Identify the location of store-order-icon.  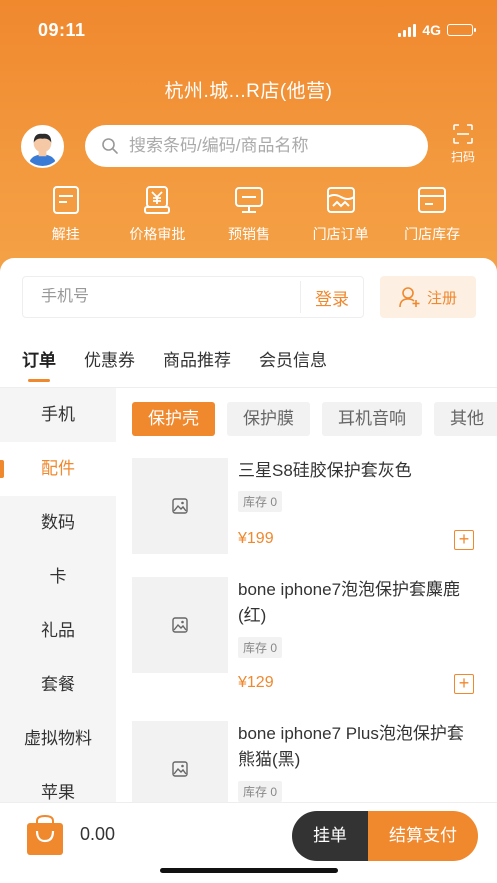
(340, 200).